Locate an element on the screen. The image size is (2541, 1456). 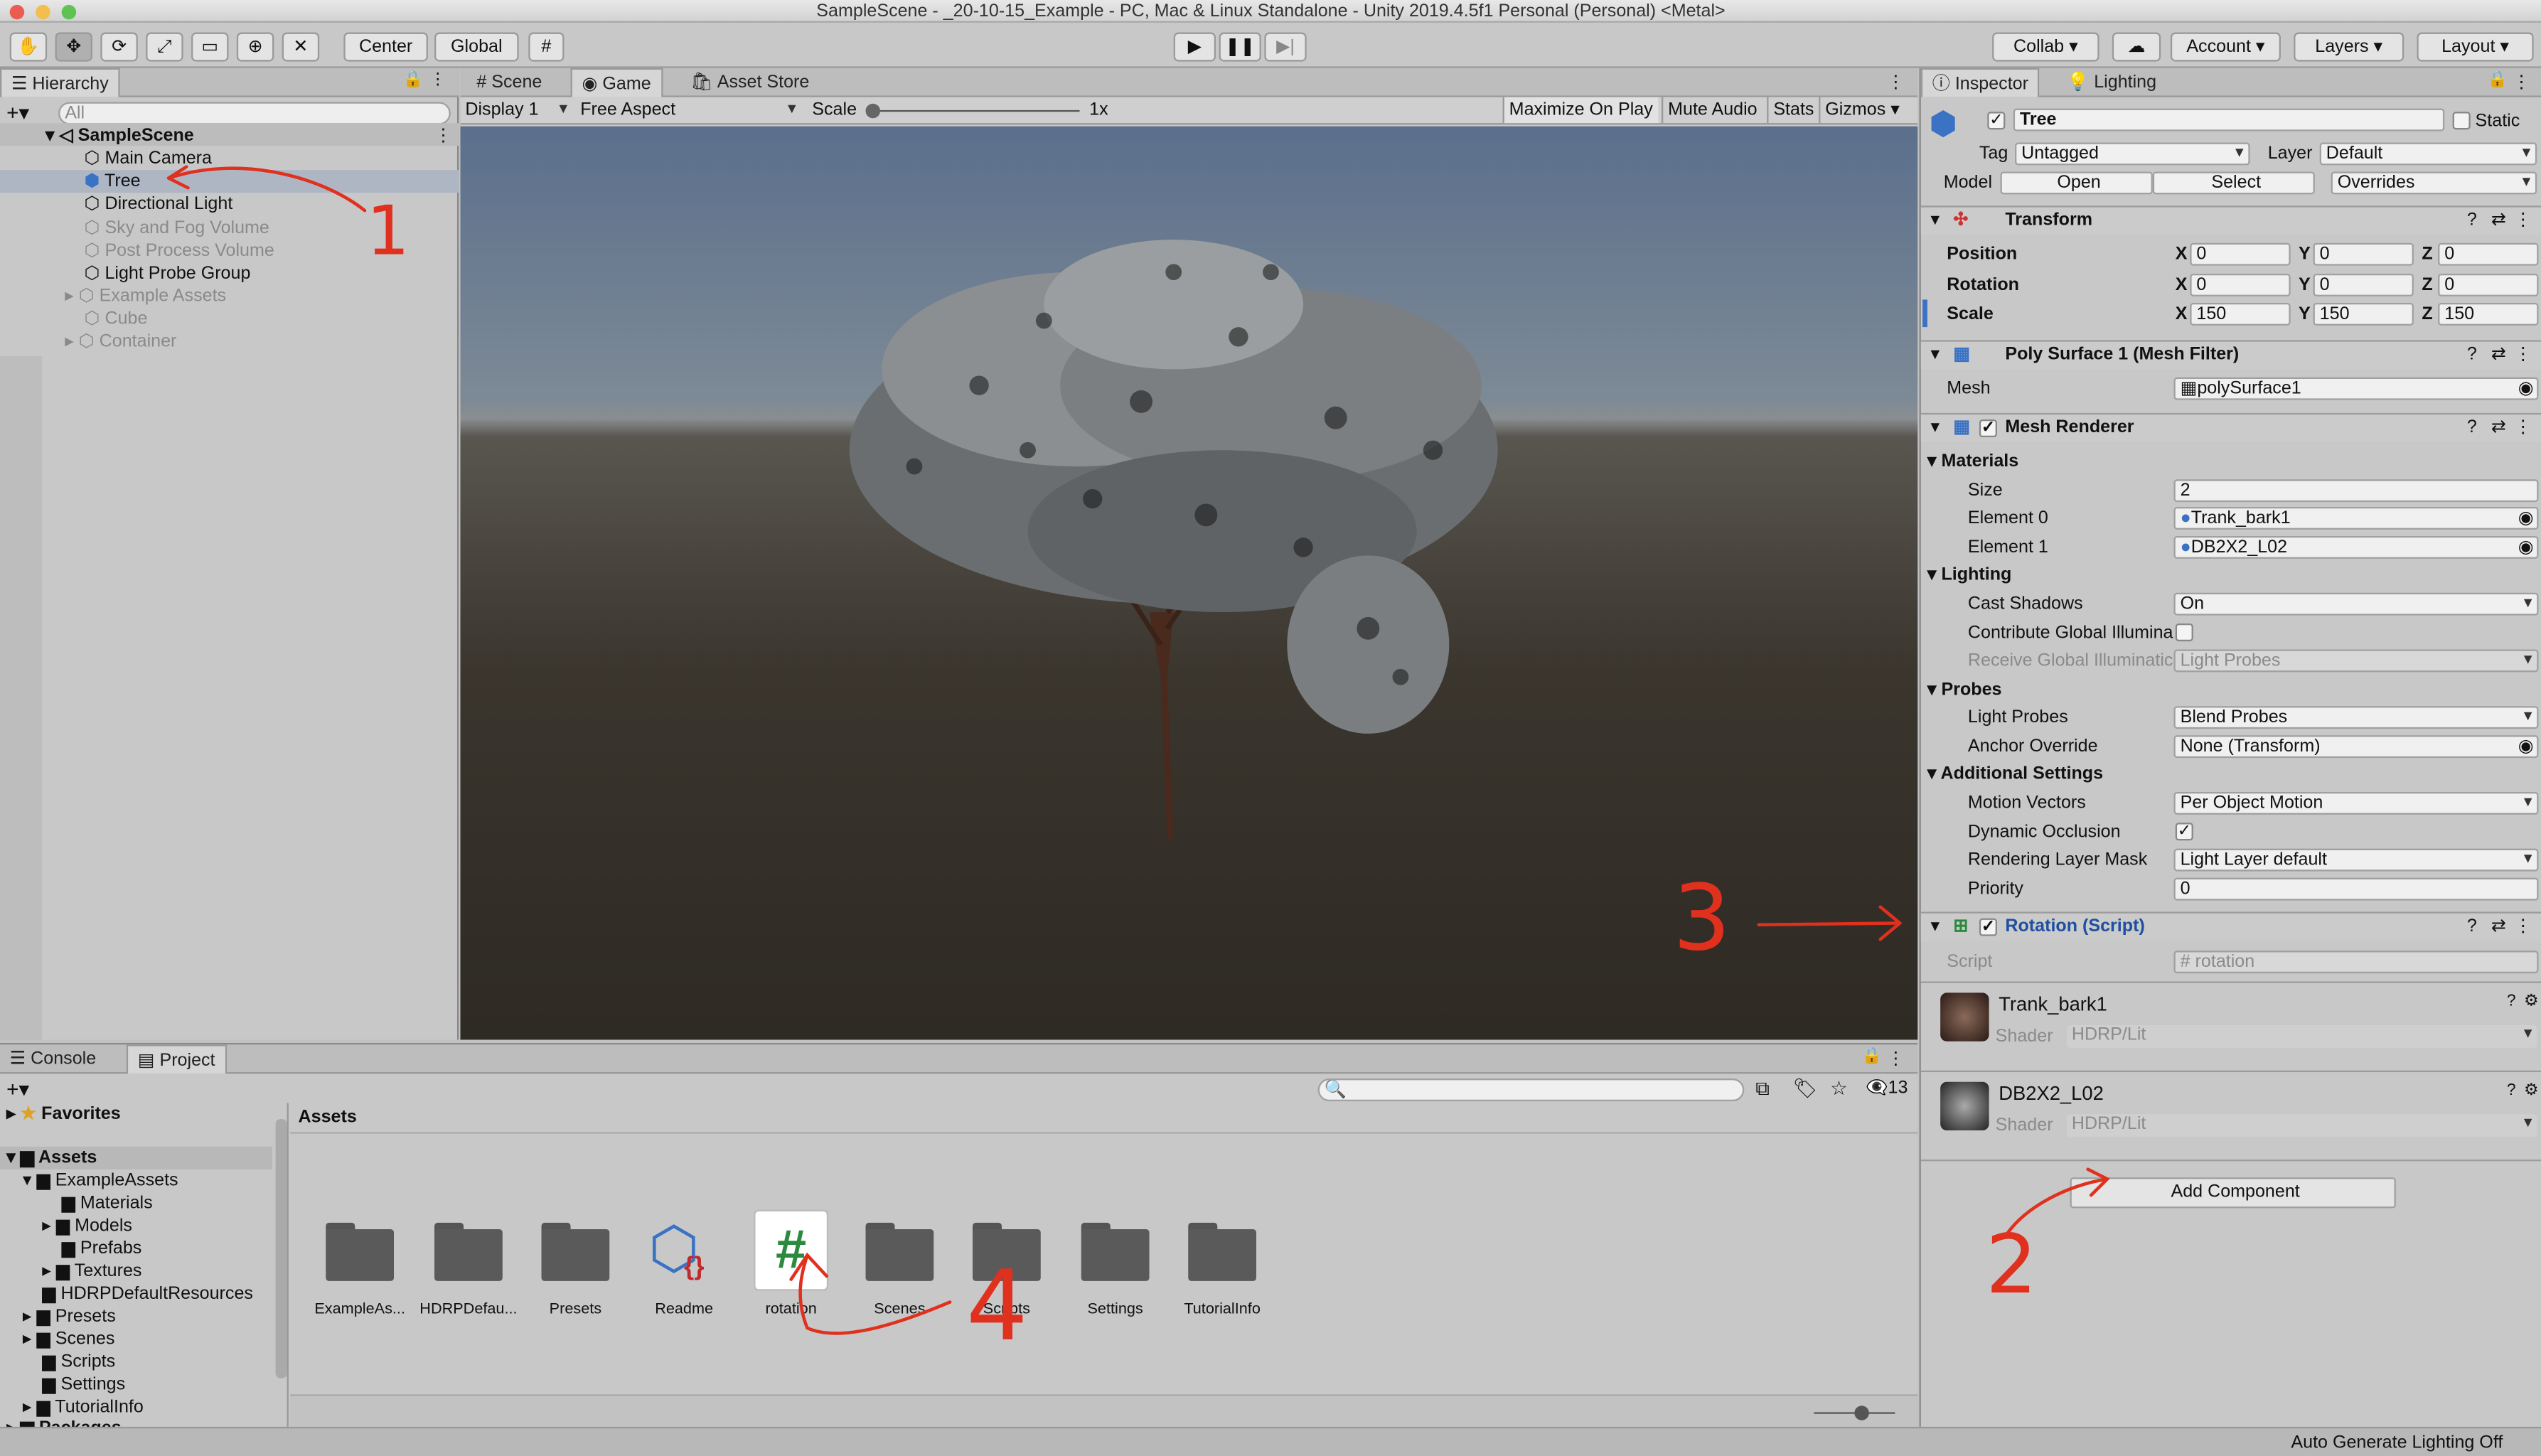
annotation-number-1: 1 is located at coordinates (388, 231).